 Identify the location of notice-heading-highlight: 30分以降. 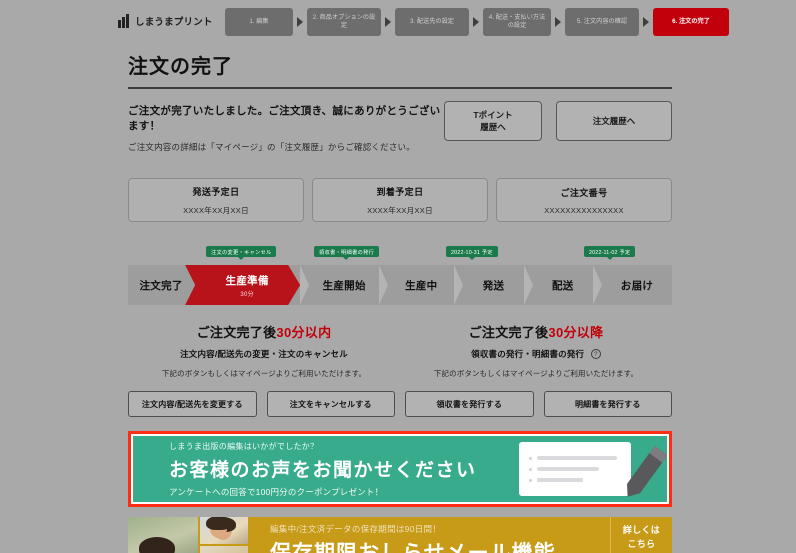
(576, 332).